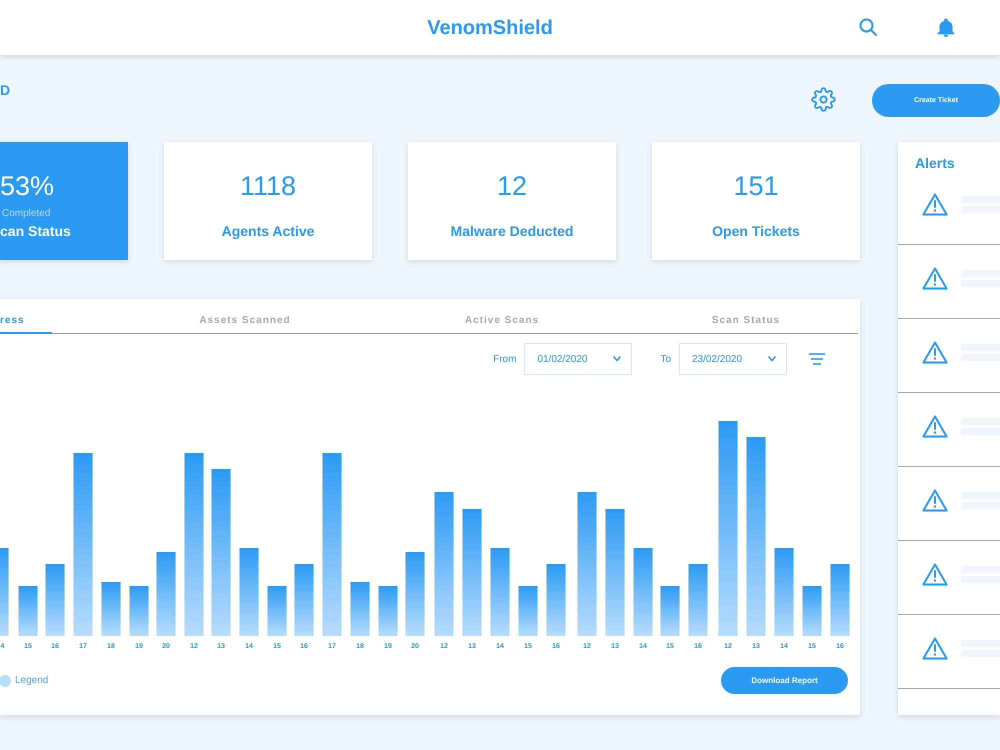 The height and width of the screenshot is (750, 1000). What do you see at coordinates (31, 681) in the screenshot?
I see `legend-label: Legend` at bounding box center [31, 681].